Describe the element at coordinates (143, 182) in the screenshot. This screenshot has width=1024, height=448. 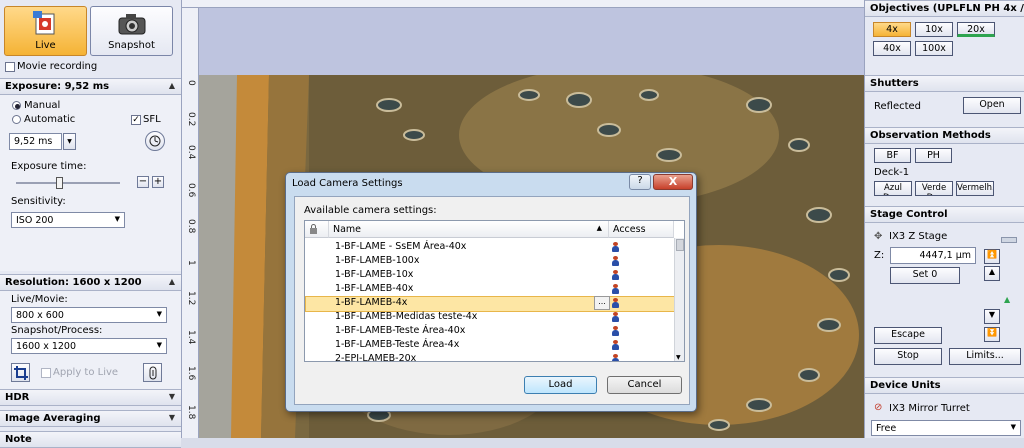
I see `exposure-decrease-button: −` at that location.